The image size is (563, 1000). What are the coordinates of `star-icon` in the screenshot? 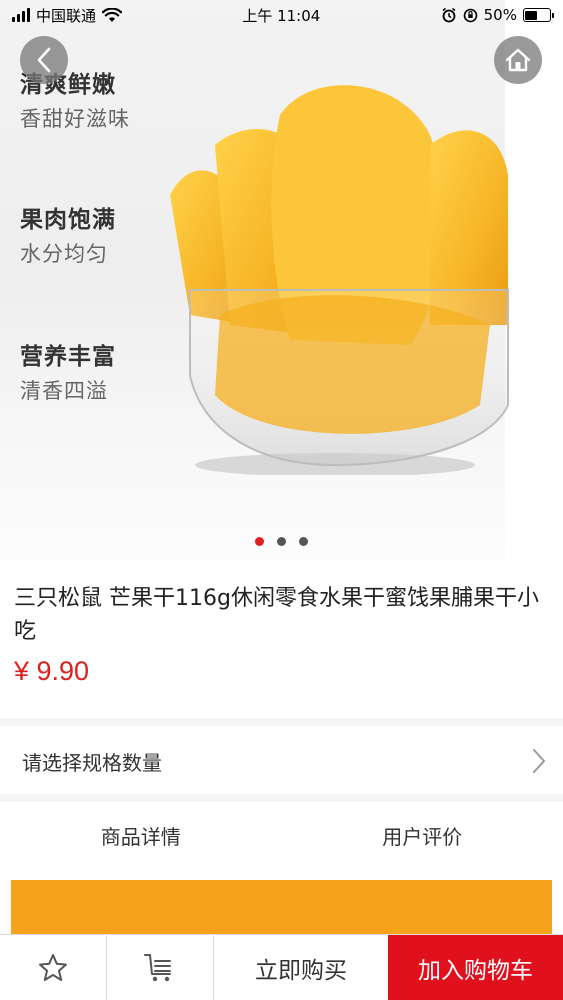 It's located at (53, 967).